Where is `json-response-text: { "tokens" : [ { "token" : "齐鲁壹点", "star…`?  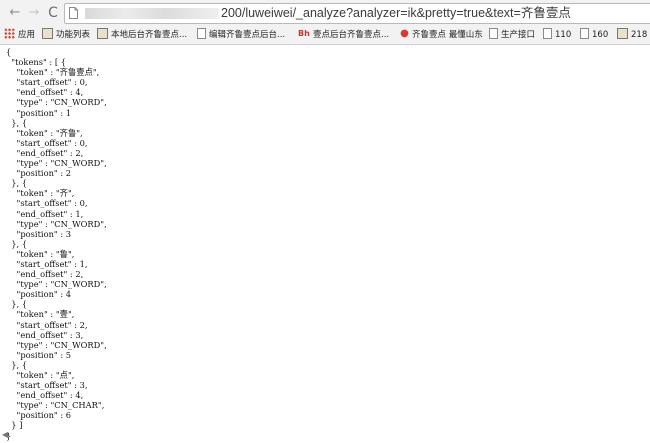 json-response-text: { "tokens" : [ { "token" : "齐鲁壹点", "star… is located at coordinates (56, 244).